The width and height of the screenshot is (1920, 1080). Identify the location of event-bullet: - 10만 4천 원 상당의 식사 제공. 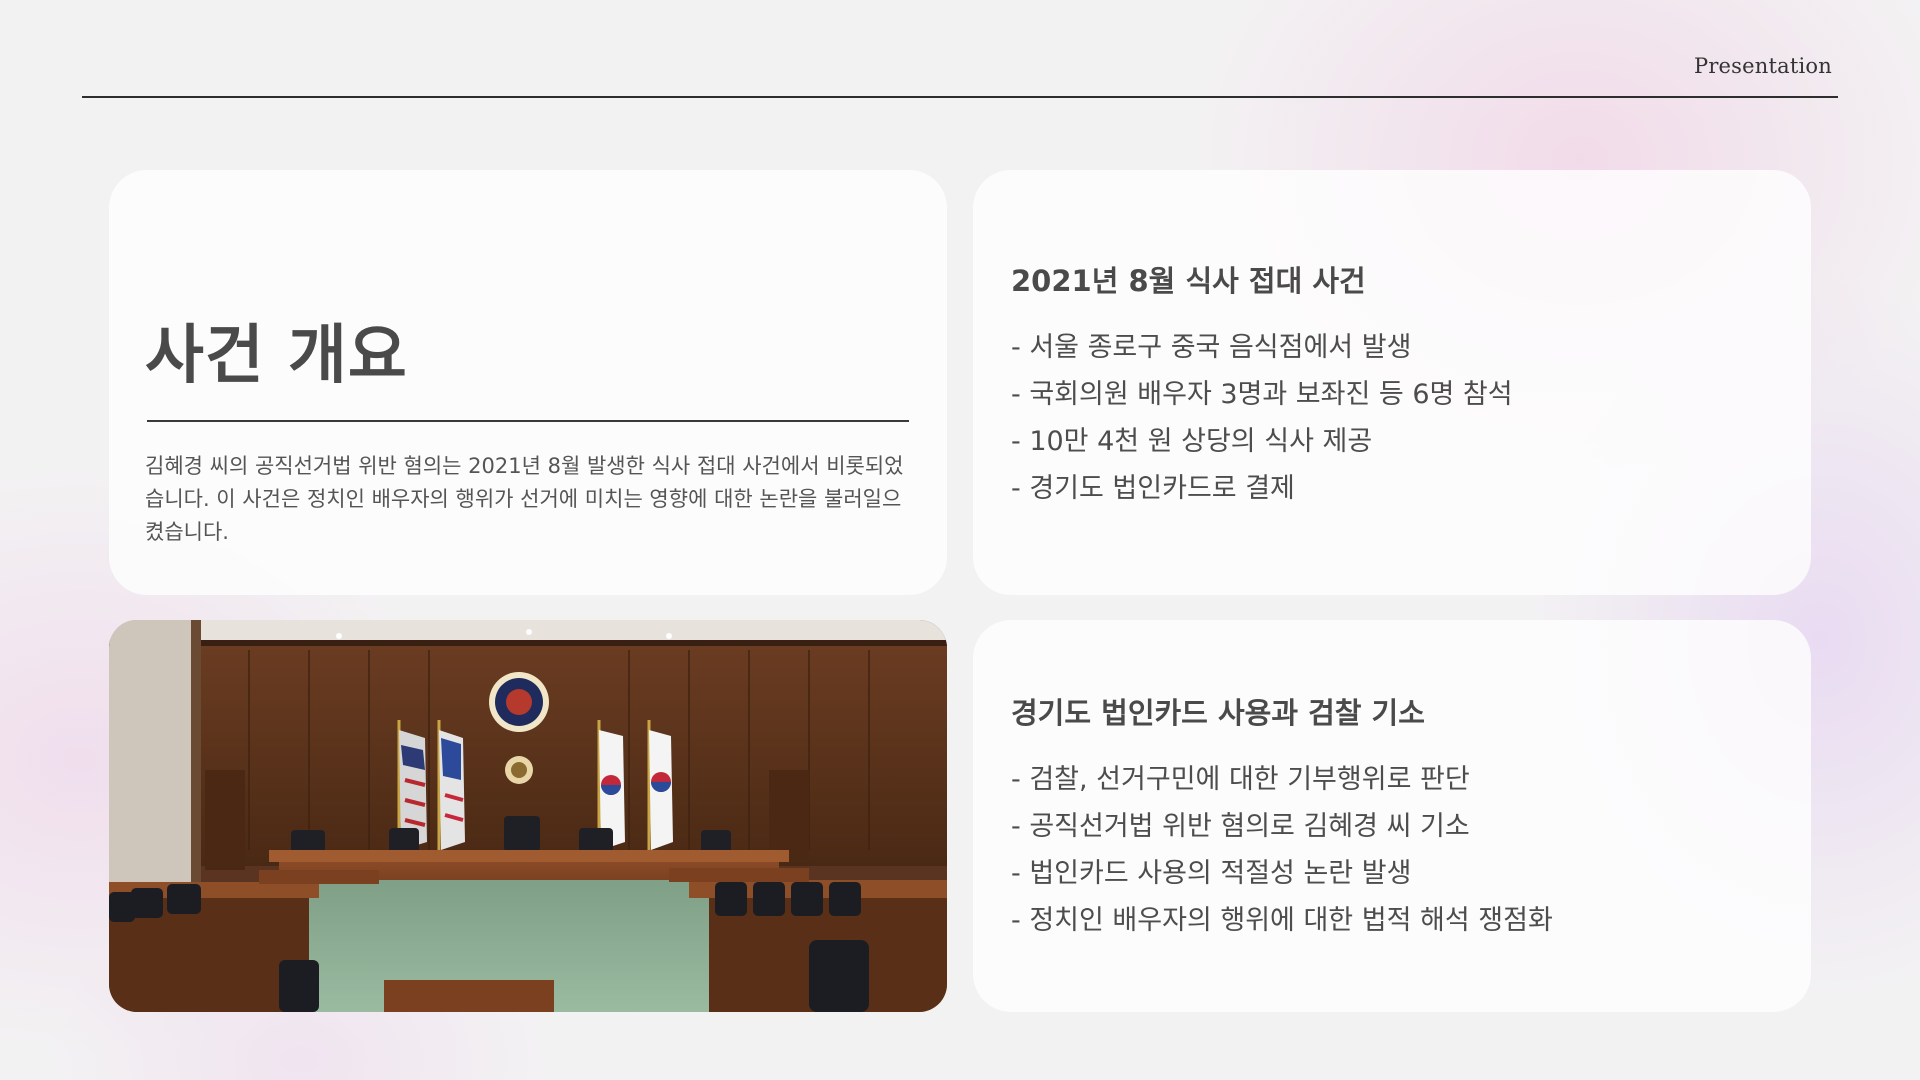
(1192, 441).